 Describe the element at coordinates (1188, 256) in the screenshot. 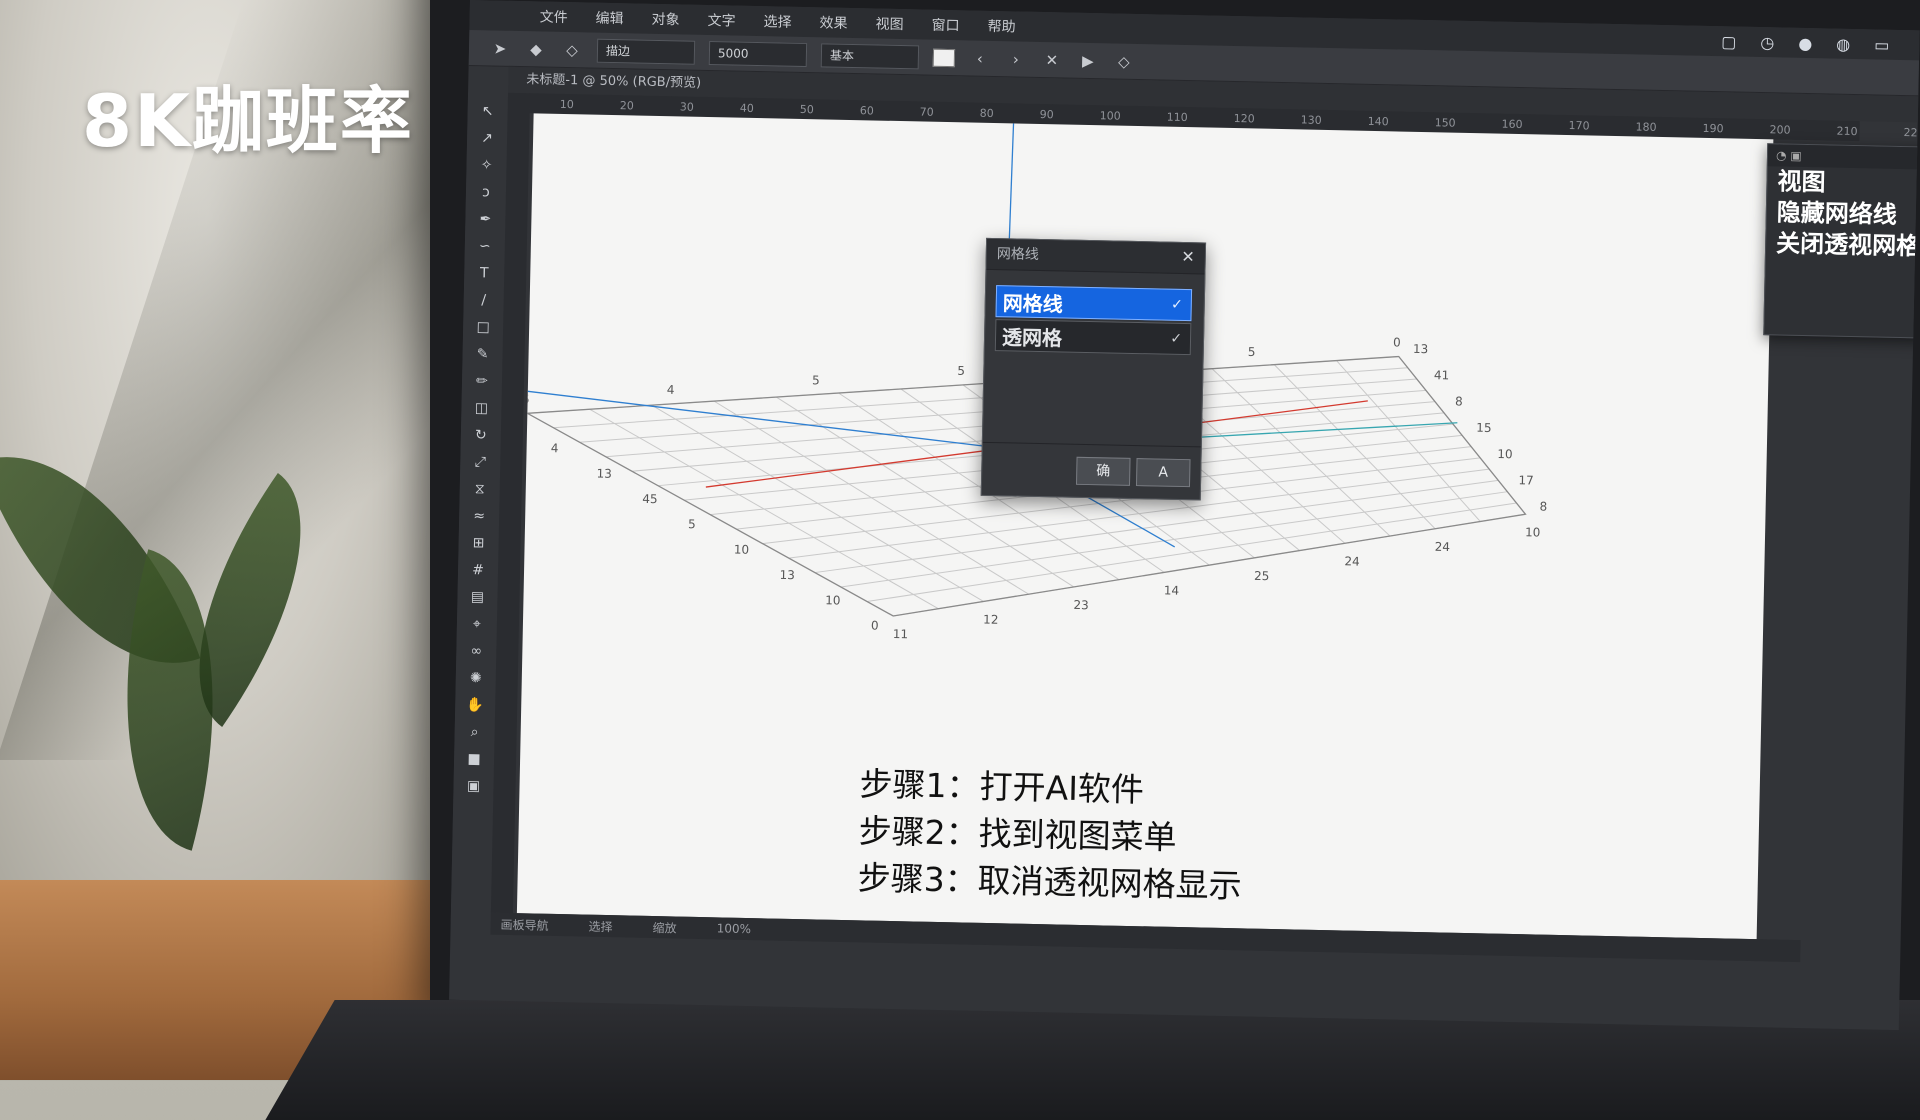

I see `close-icon: ✕` at that location.